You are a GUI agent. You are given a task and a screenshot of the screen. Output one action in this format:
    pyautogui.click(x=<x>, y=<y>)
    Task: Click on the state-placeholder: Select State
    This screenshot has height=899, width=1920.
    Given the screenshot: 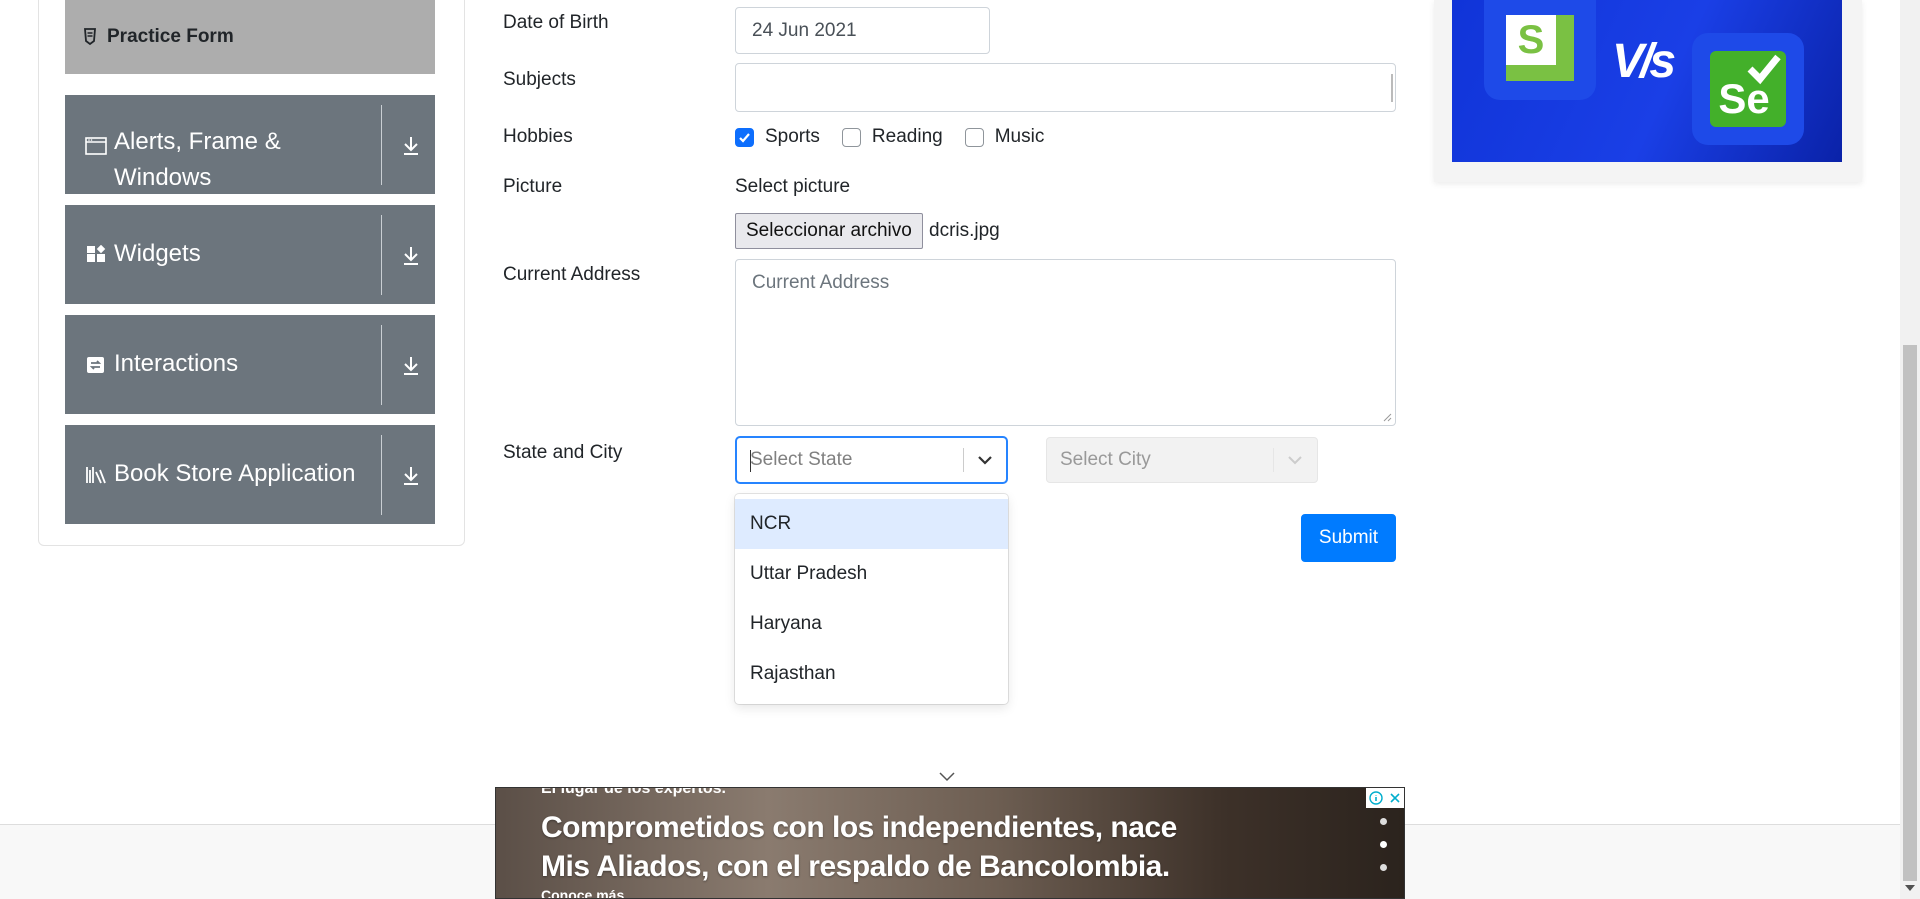 What is the action you would take?
    pyautogui.click(x=801, y=459)
    